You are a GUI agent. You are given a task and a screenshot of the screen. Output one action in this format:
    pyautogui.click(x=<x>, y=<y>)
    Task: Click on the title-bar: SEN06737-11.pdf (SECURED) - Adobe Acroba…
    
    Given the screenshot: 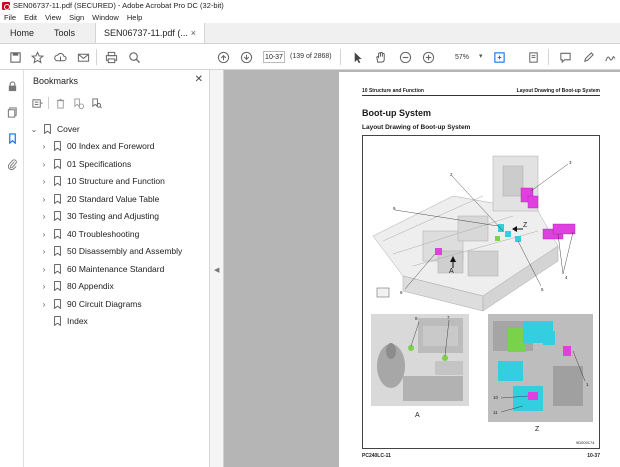 What is the action you would take?
    pyautogui.click(x=310, y=5)
    